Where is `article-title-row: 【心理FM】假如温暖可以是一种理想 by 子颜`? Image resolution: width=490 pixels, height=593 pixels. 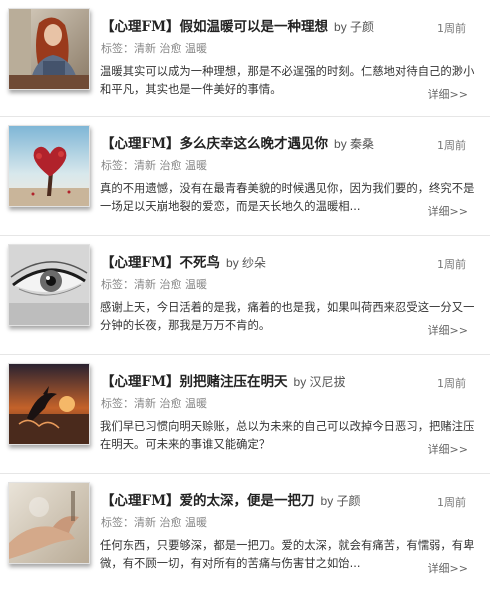
article-title-row: 【心理FM】假如温暖可以是一种理想 by 子颜 is located at coordinates (261, 25).